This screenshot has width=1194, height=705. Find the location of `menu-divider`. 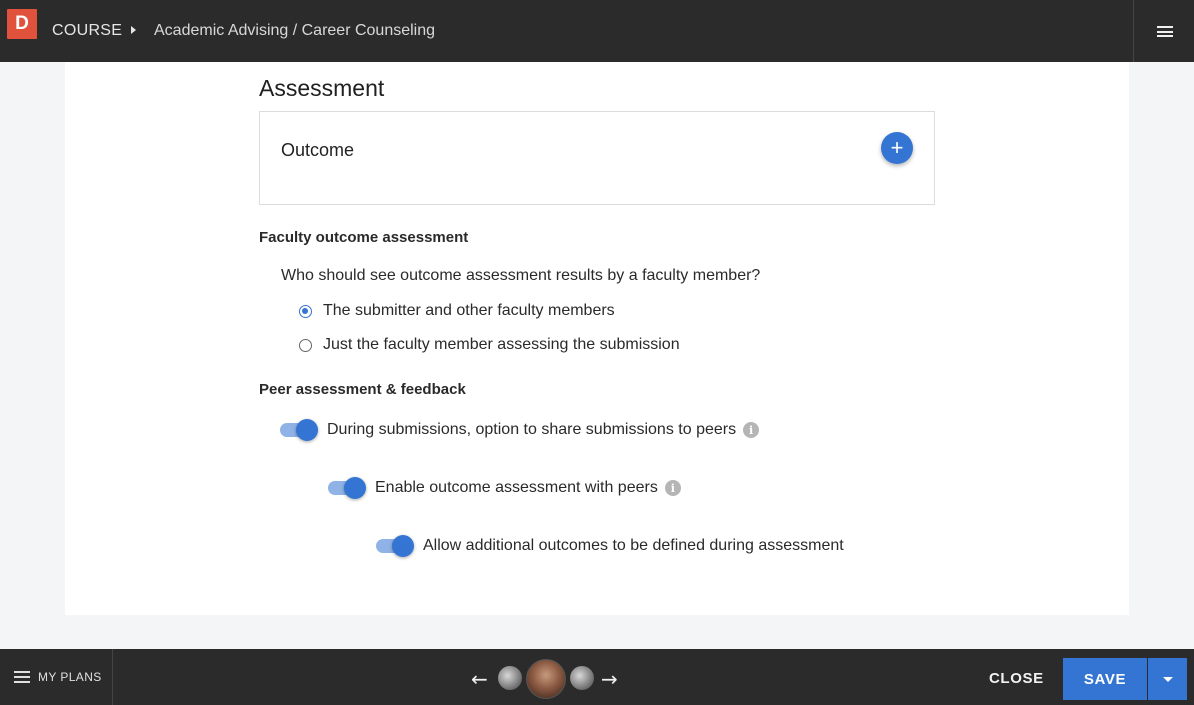

menu-divider is located at coordinates (1133, 31).